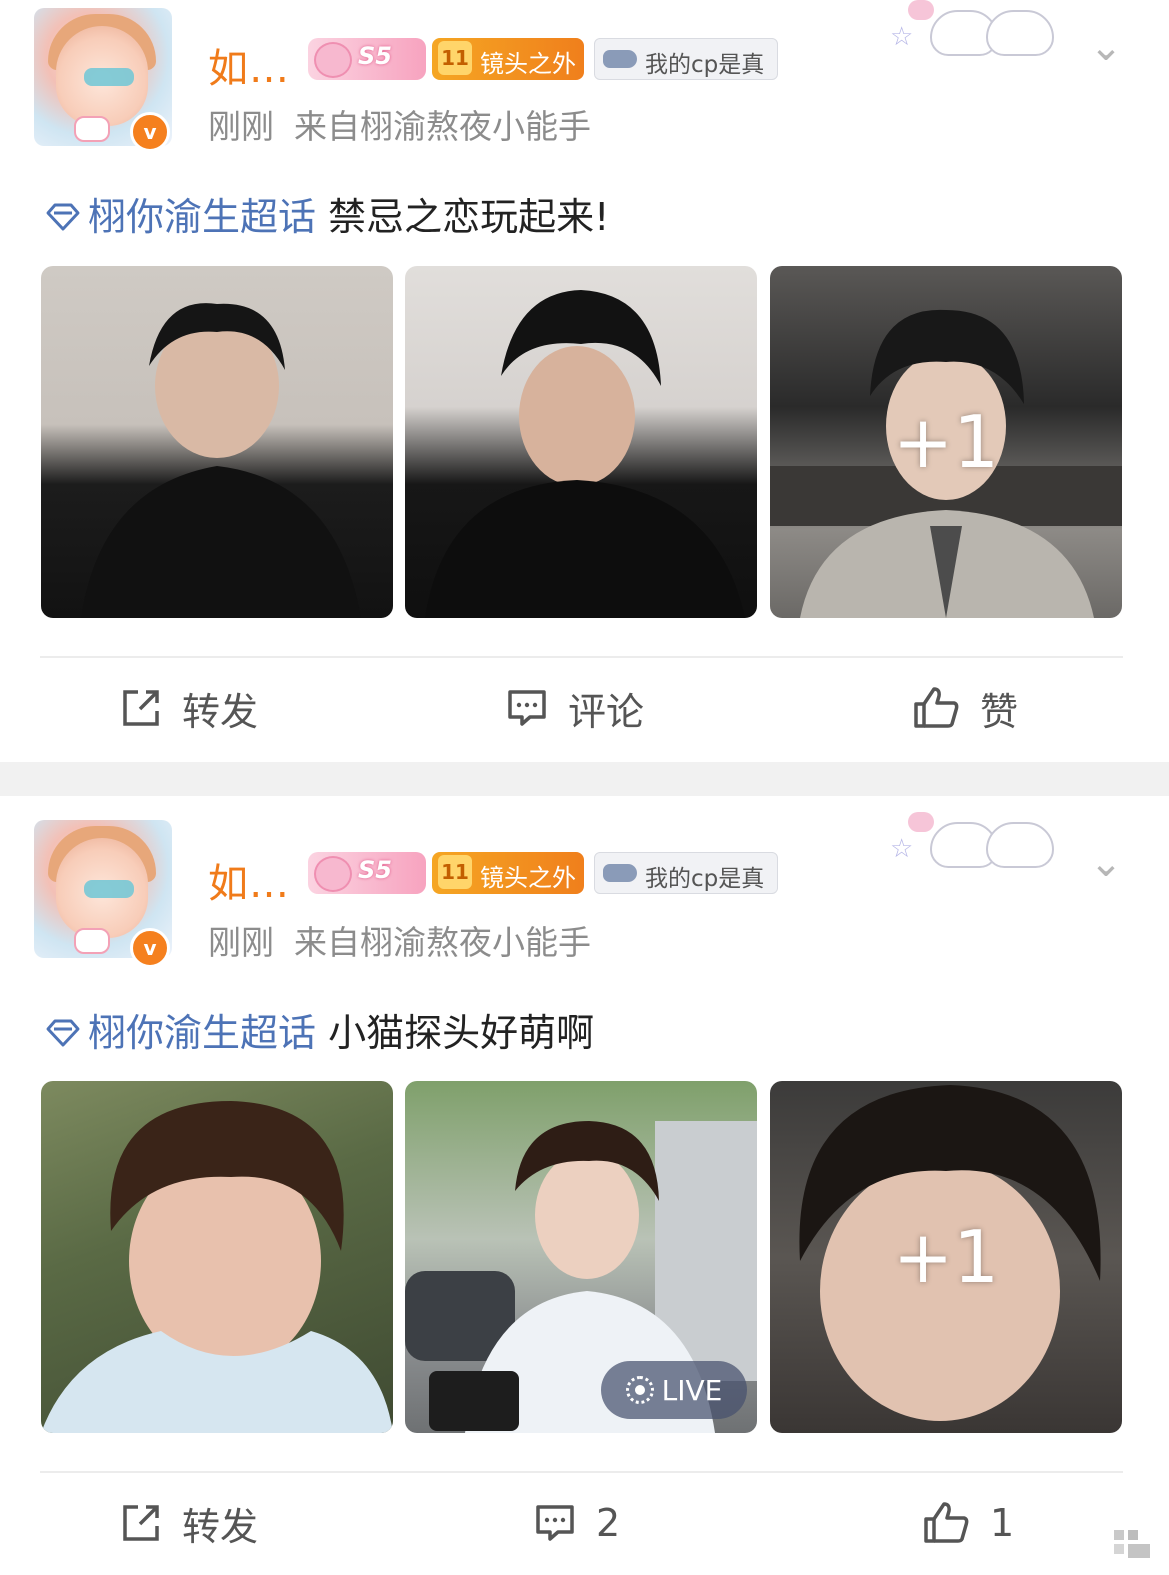  What do you see at coordinates (999, 711) in the screenshot?
I see `like-label: 赞` at bounding box center [999, 711].